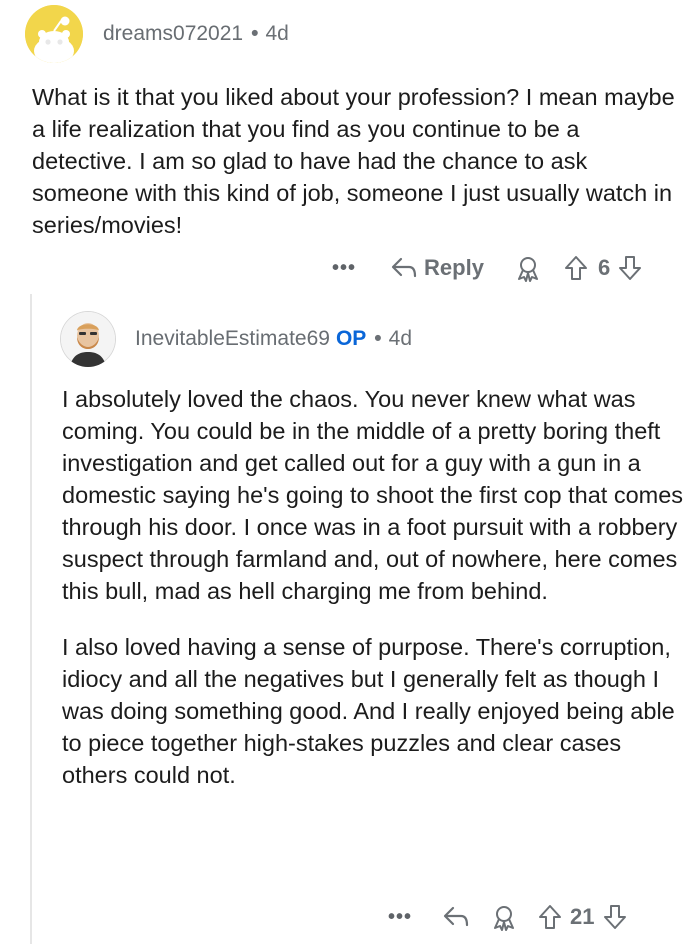 The width and height of the screenshot is (700, 944). Describe the element at coordinates (582, 916) in the screenshot. I see `vote-count: 21` at that location.